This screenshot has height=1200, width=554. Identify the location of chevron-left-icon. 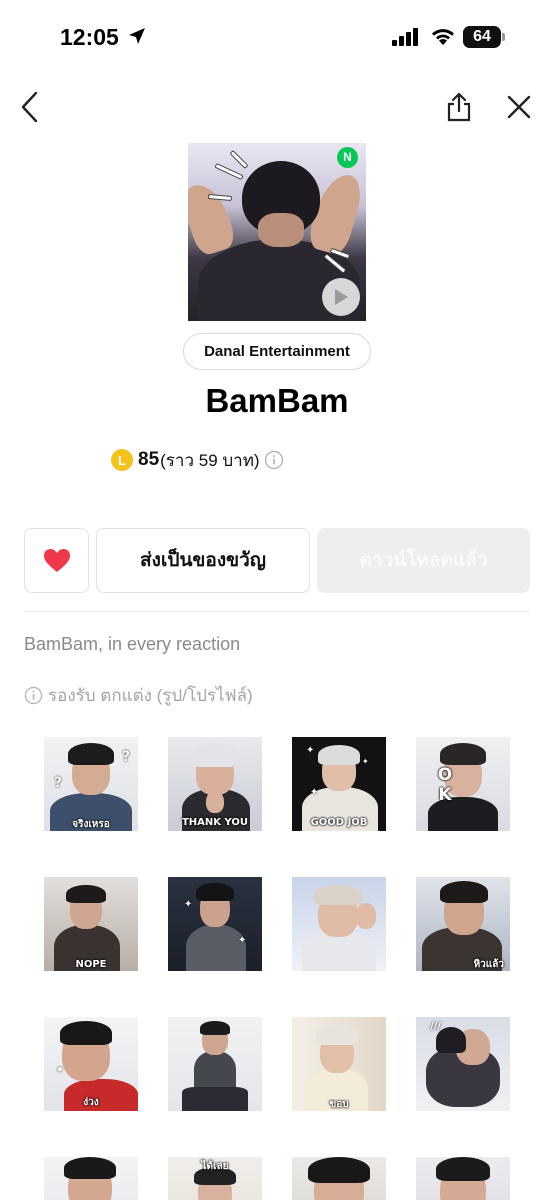
(29, 107).